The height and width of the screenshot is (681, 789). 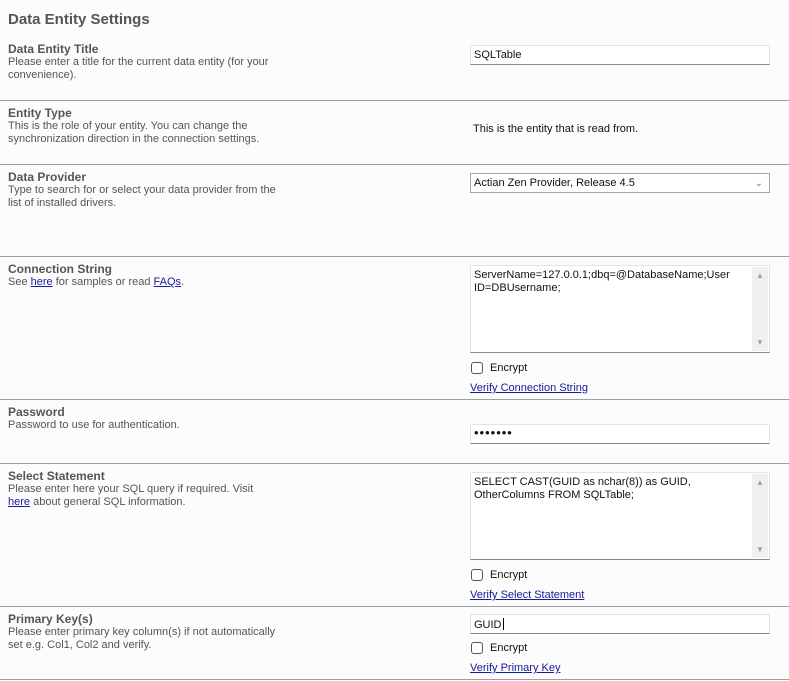 I want to click on data-provider-label: Data Provider, so click(x=47, y=177).